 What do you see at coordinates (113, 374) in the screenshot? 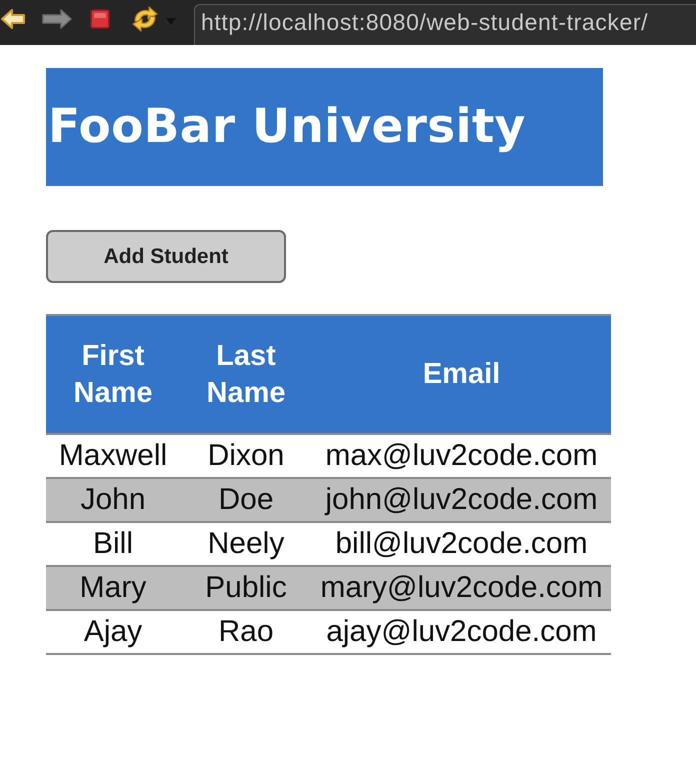
I see `column-header: First Name` at bounding box center [113, 374].